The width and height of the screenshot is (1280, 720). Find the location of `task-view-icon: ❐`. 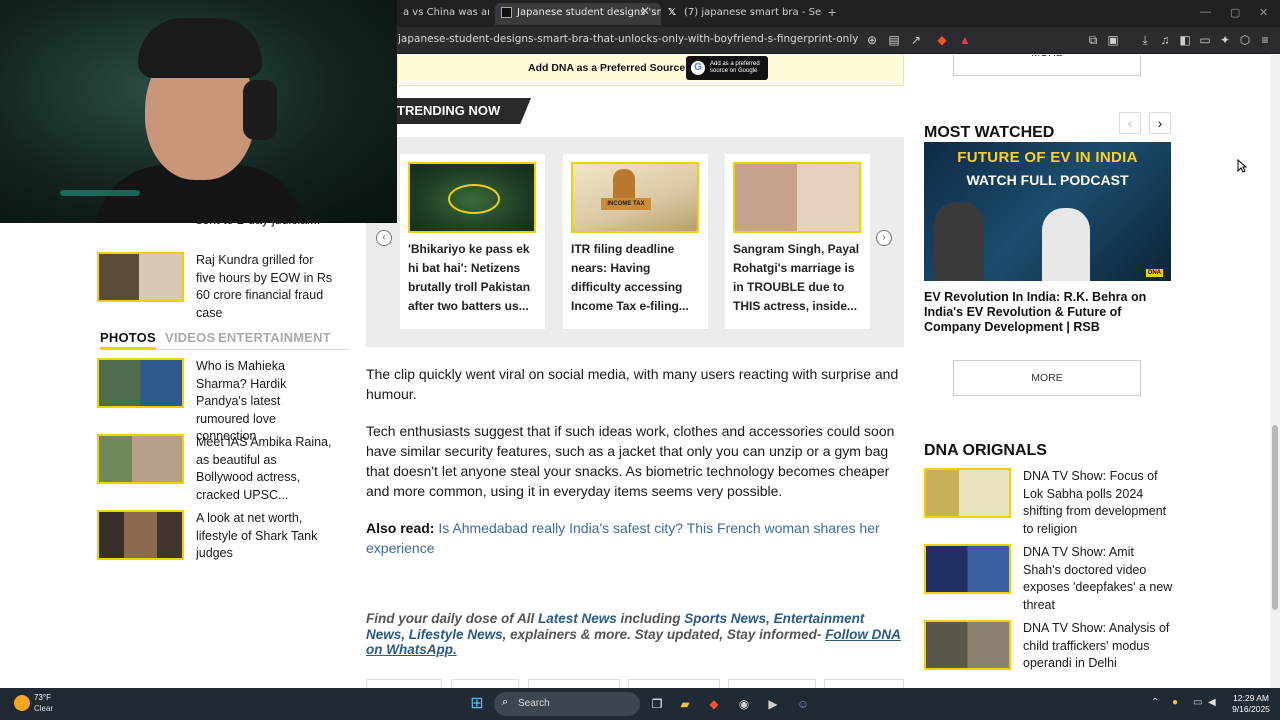

task-view-icon: ❐ is located at coordinates (657, 704).